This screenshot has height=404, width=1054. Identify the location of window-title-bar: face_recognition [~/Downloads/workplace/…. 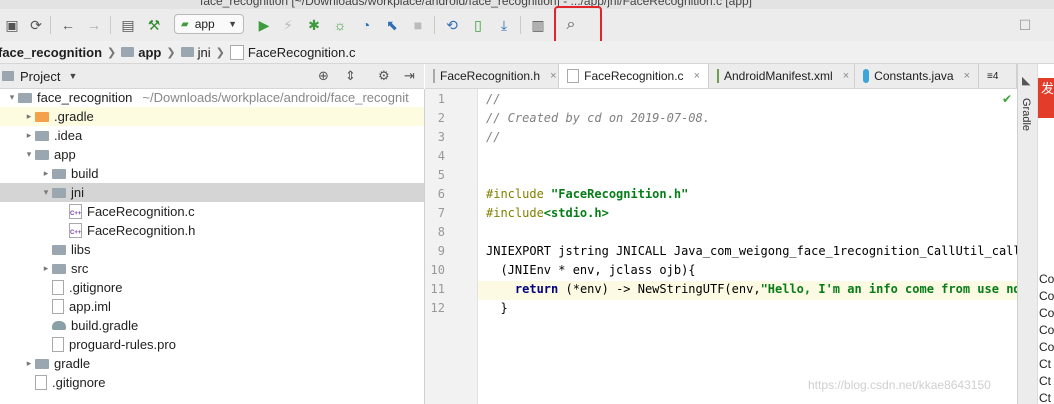
(527, 4).